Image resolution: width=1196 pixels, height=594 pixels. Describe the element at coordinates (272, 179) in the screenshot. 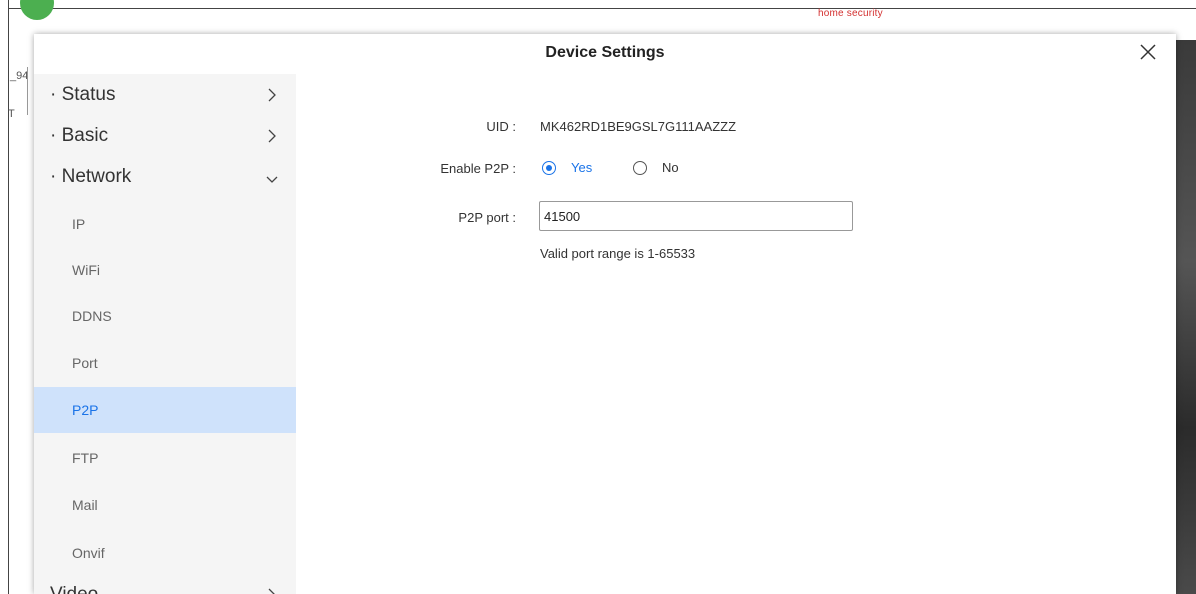

I see `chevron-down-icon` at that location.